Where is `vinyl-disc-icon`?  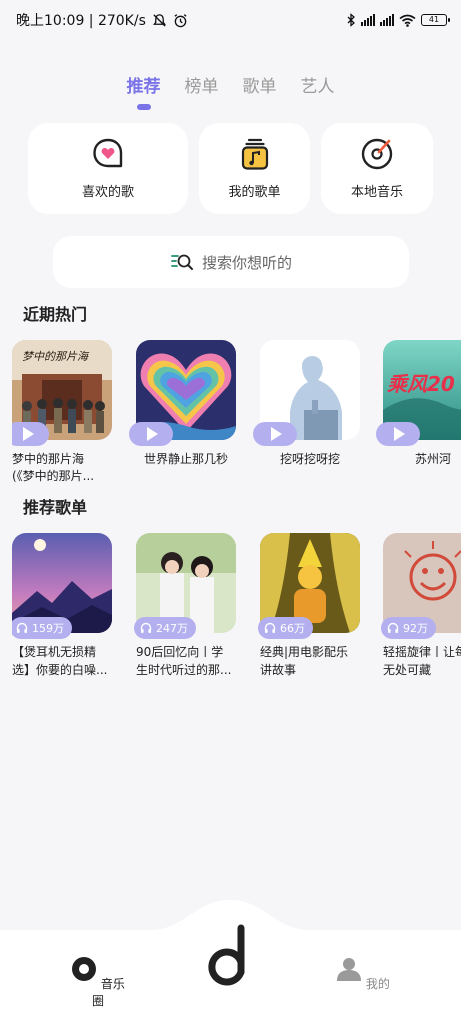 vinyl-disc-icon is located at coordinates (377, 154).